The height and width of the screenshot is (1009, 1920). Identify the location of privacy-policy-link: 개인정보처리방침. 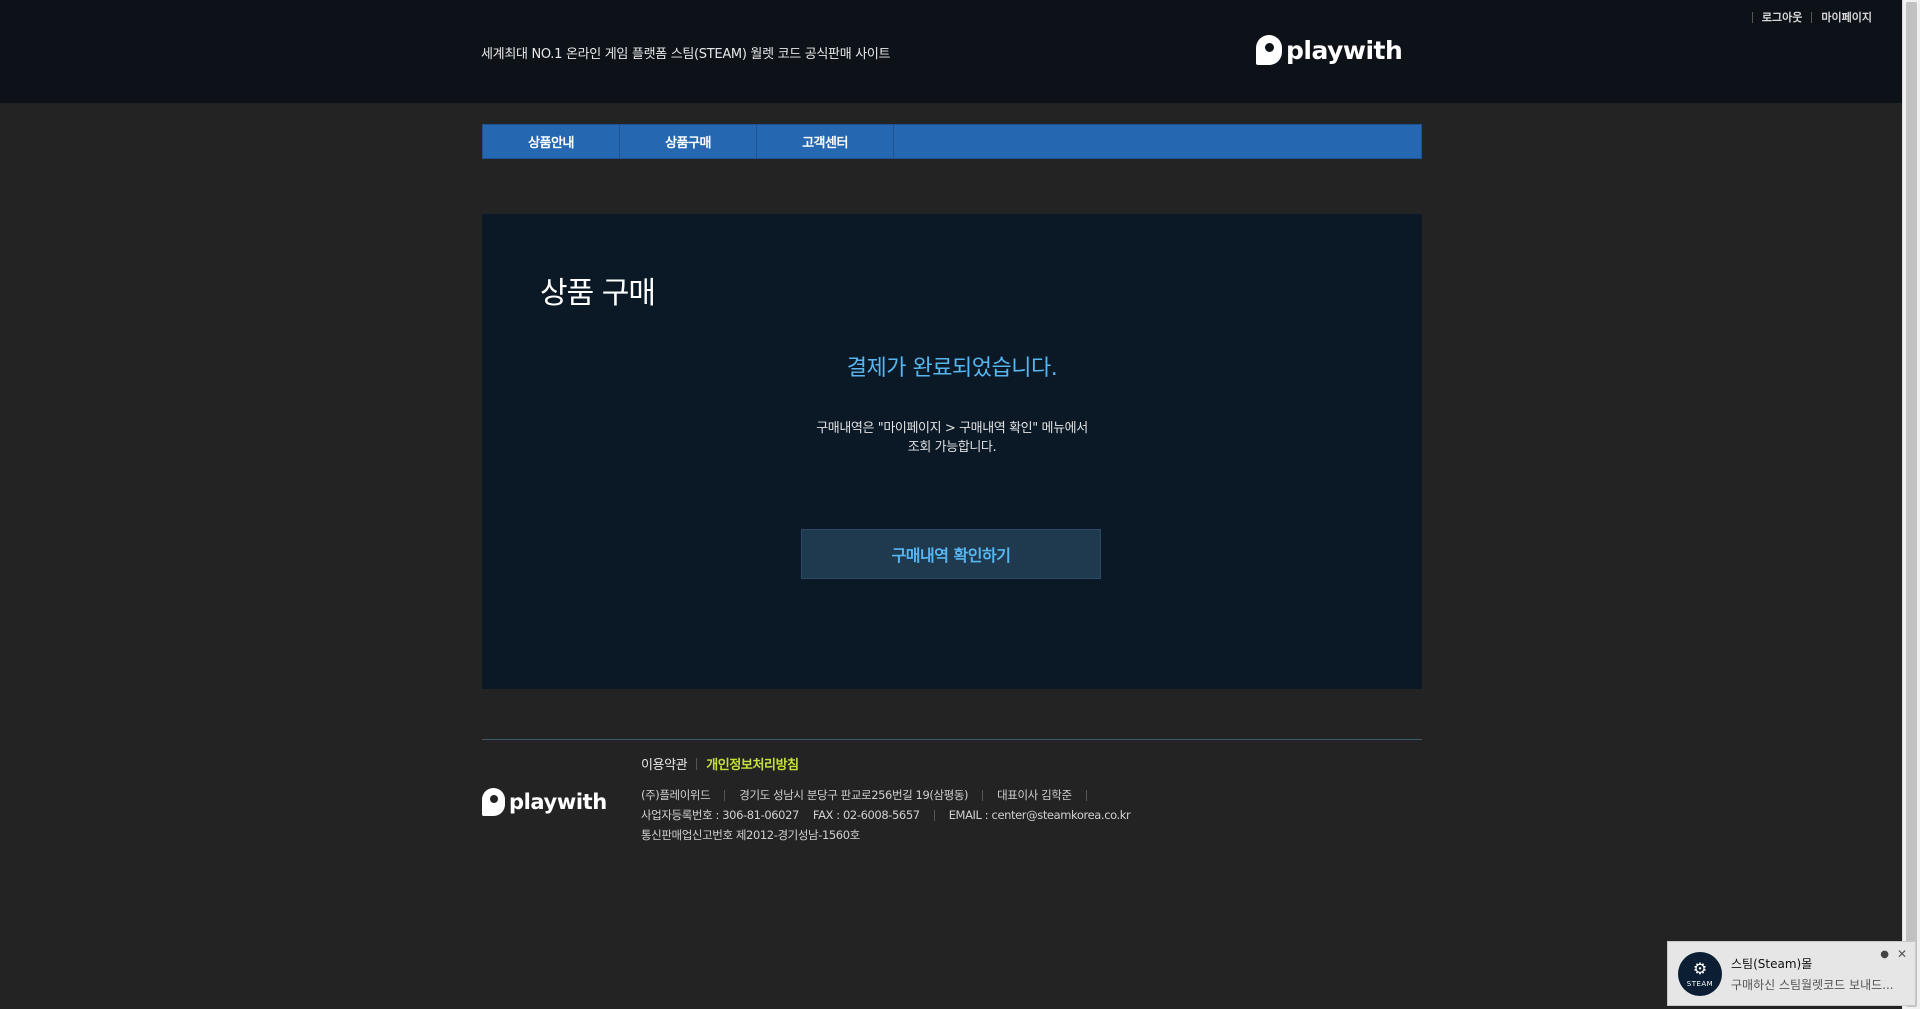
(752, 763).